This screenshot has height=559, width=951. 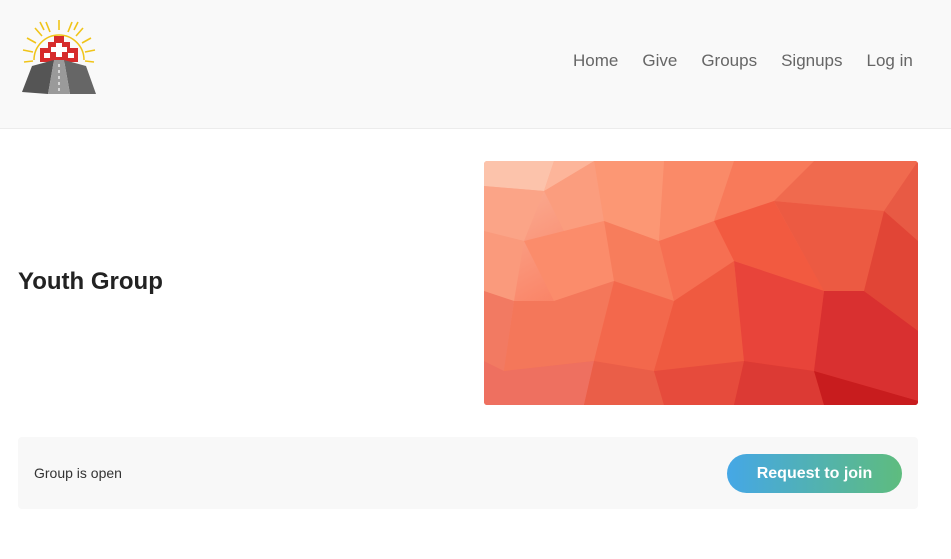 What do you see at coordinates (890, 61) in the screenshot?
I see `nav-login: Log in` at bounding box center [890, 61].